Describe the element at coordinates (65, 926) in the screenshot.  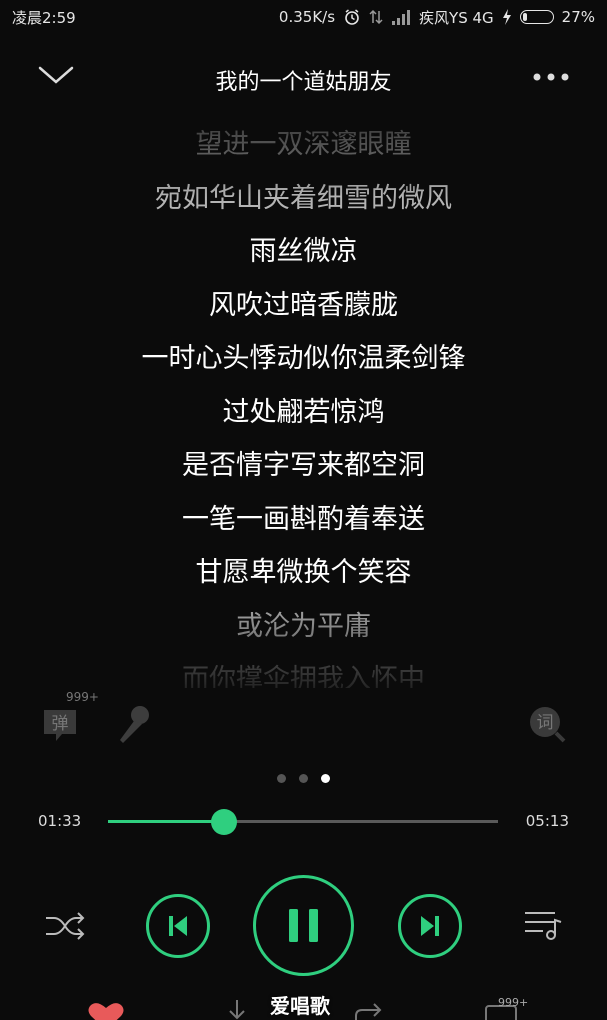
I see `shuffle-icon` at that location.